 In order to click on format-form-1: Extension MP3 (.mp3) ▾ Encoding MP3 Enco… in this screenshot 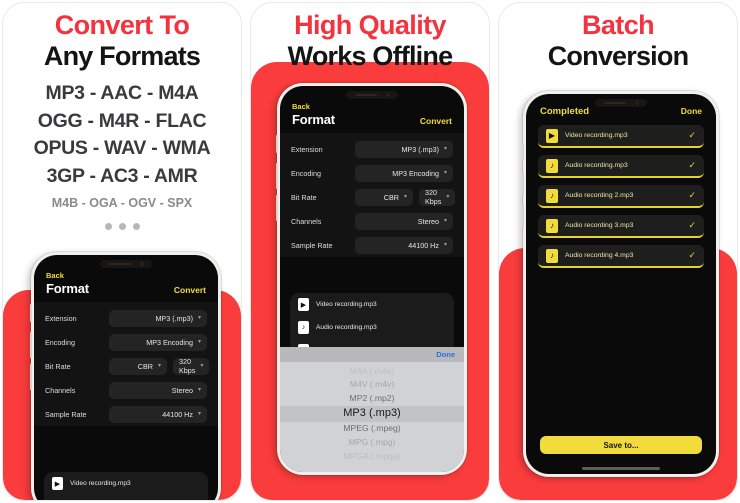, I will do `click(126, 364)`.